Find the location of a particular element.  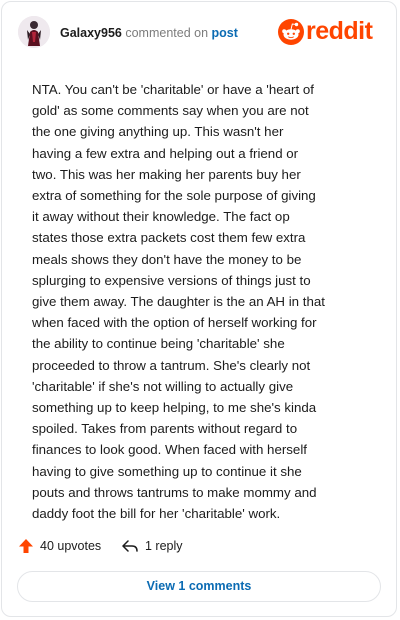

view-comments-button: View 1 comments is located at coordinates (199, 586).